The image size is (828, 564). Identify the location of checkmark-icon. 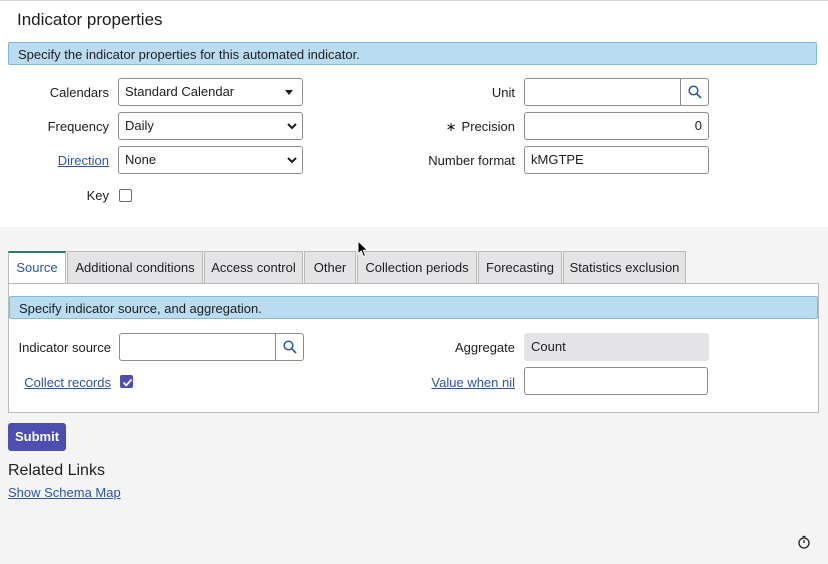
(127, 382).